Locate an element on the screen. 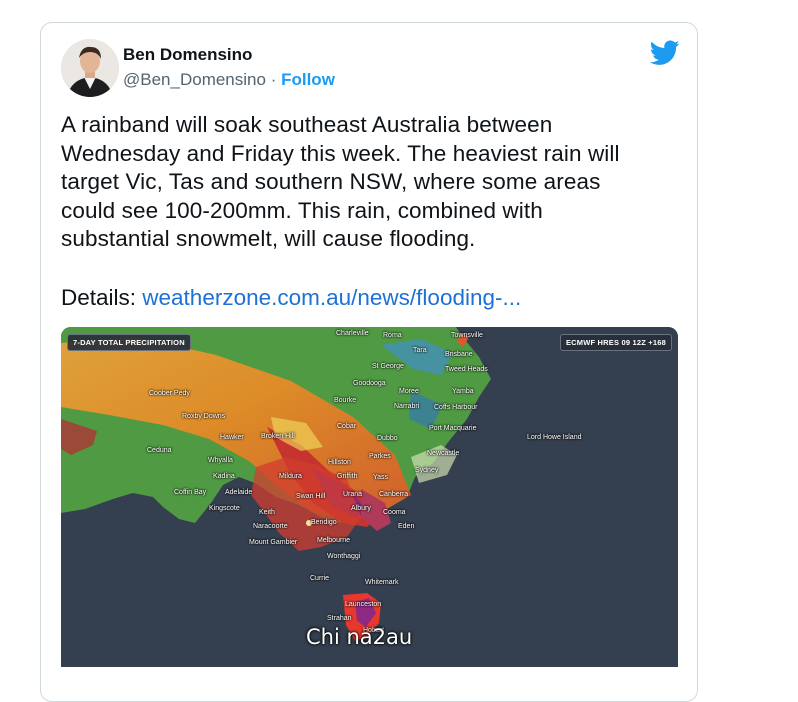 Image resolution: width=798 pixels, height=702 pixels. twitter-bird-icon is located at coordinates (665, 53).